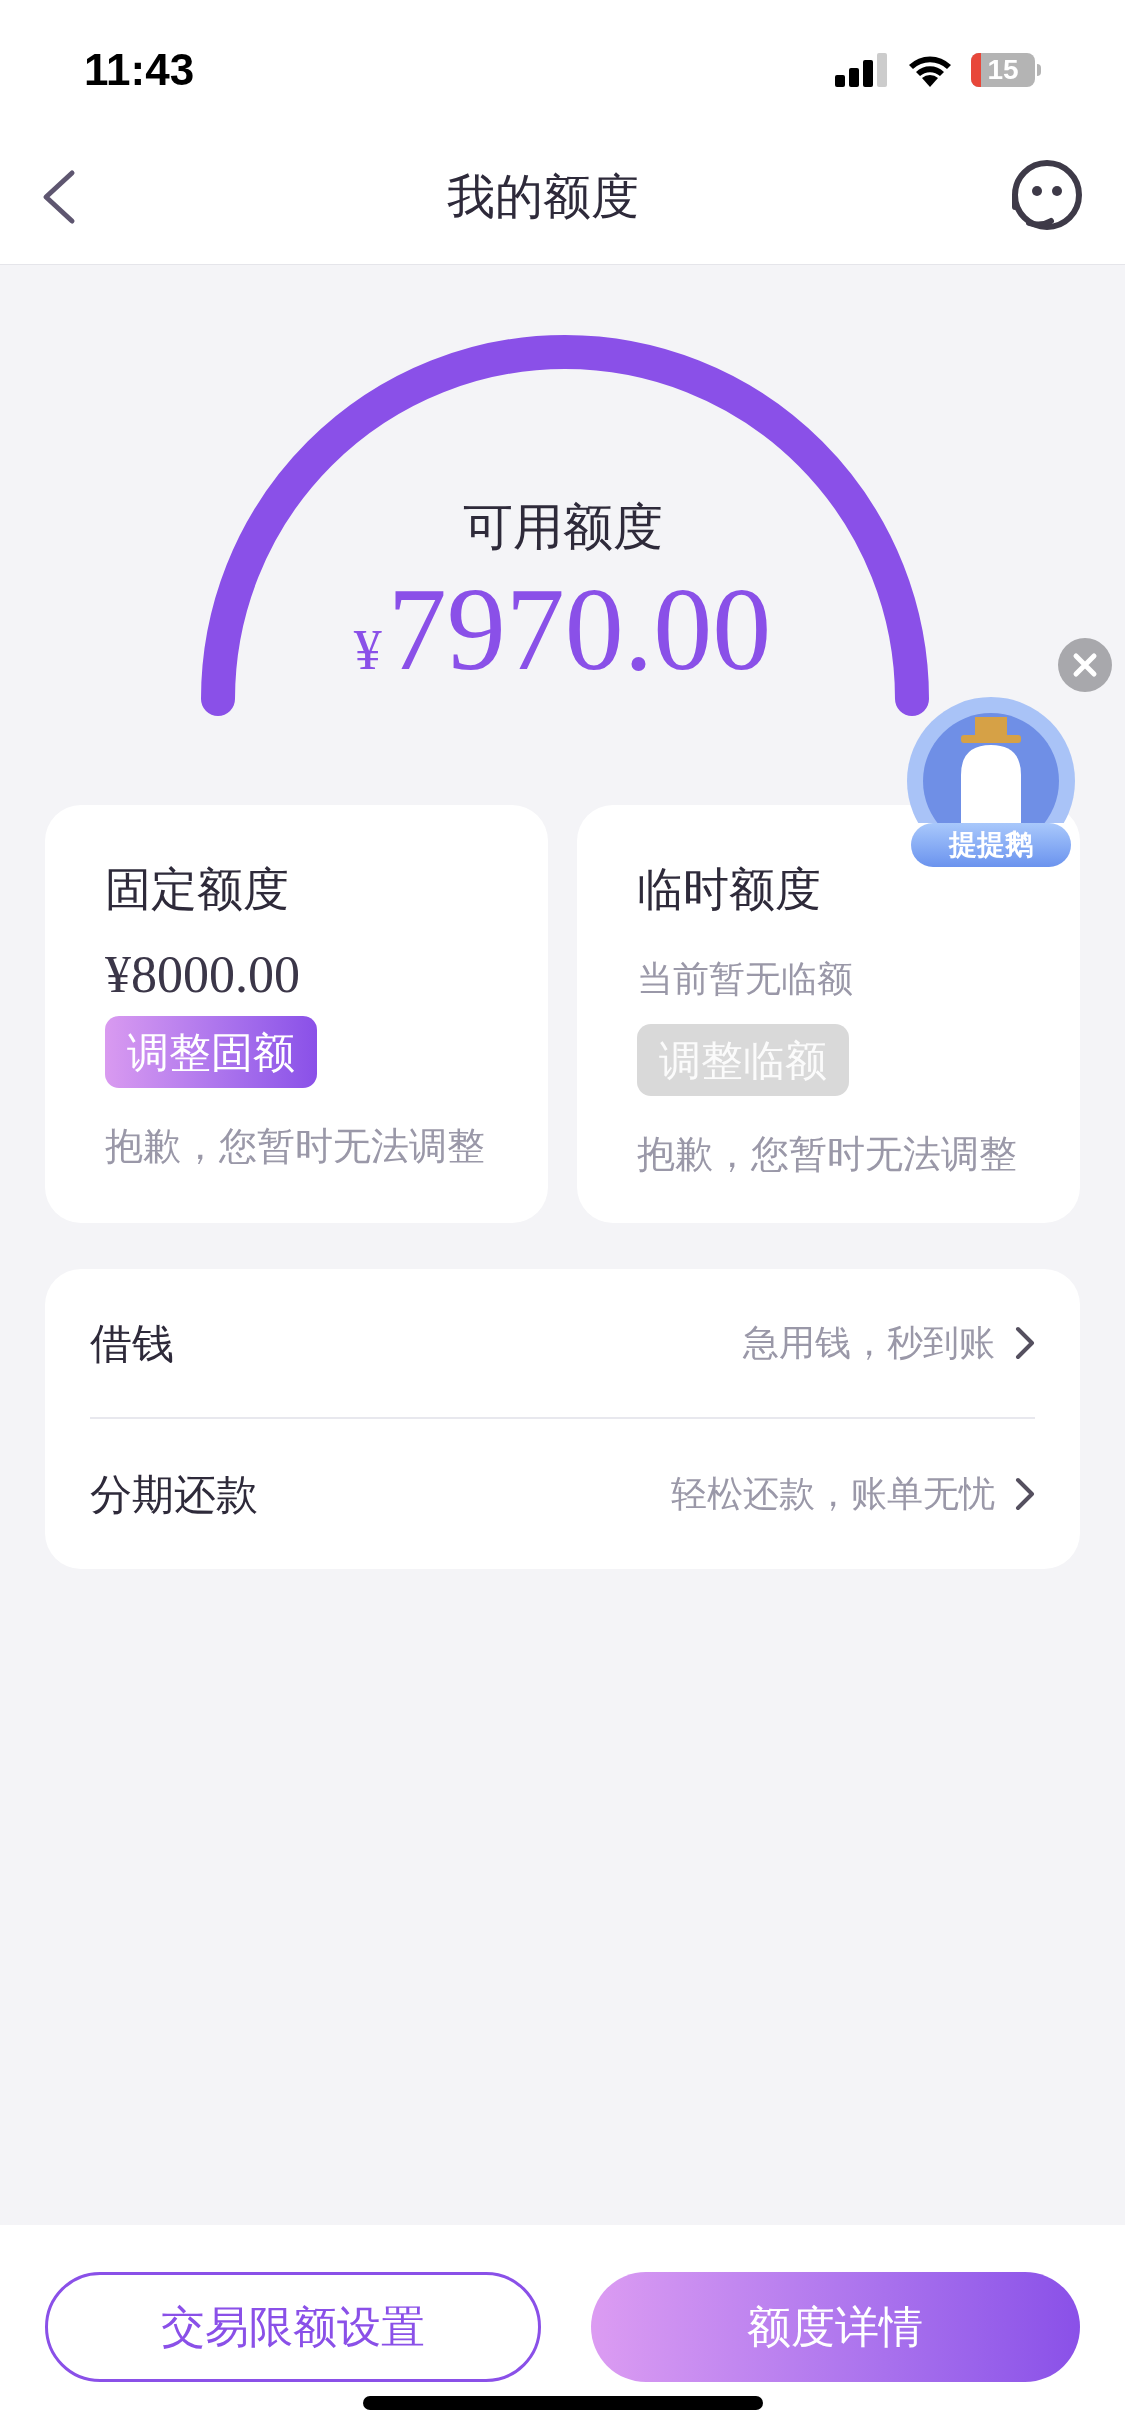 This screenshot has height=2436, width=1125. I want to click on menu-item-hint: 轻松还款，账单无忧, so click(833, 1494).